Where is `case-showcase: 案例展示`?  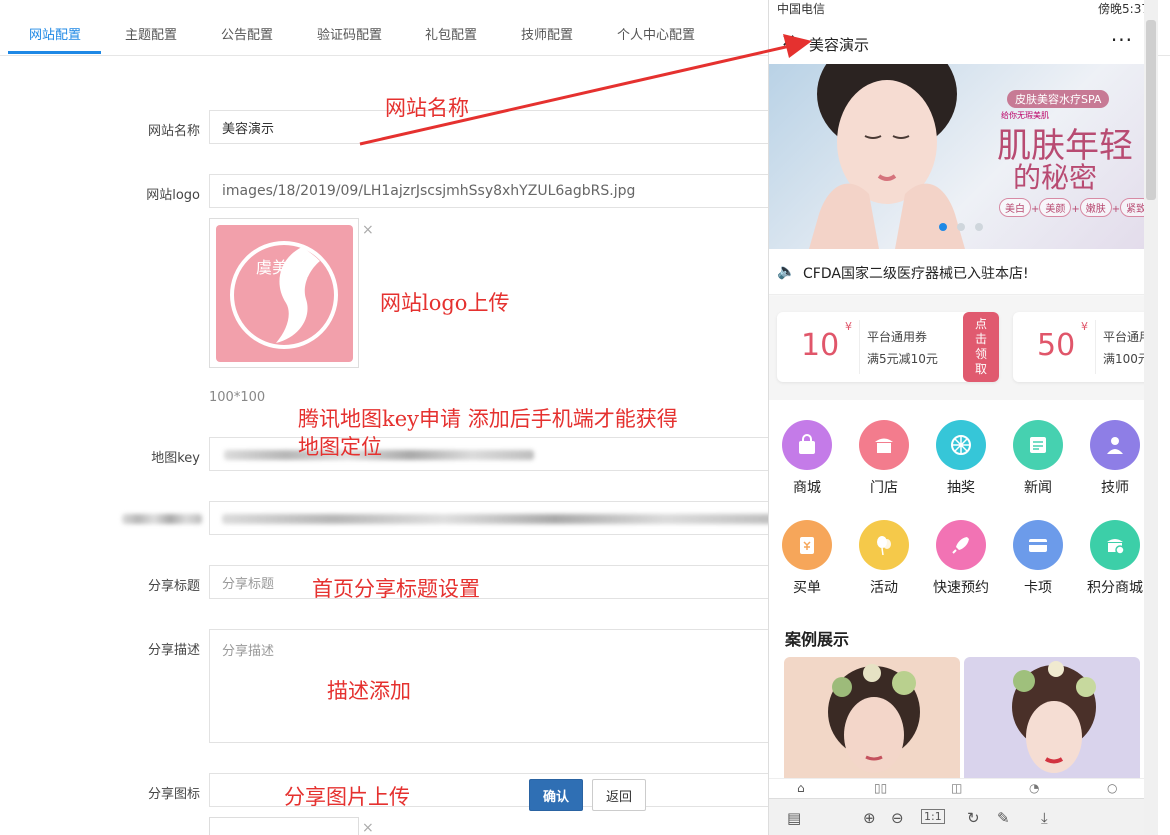 case-showcase: 案例展示 is located at coordinates (963, 698).